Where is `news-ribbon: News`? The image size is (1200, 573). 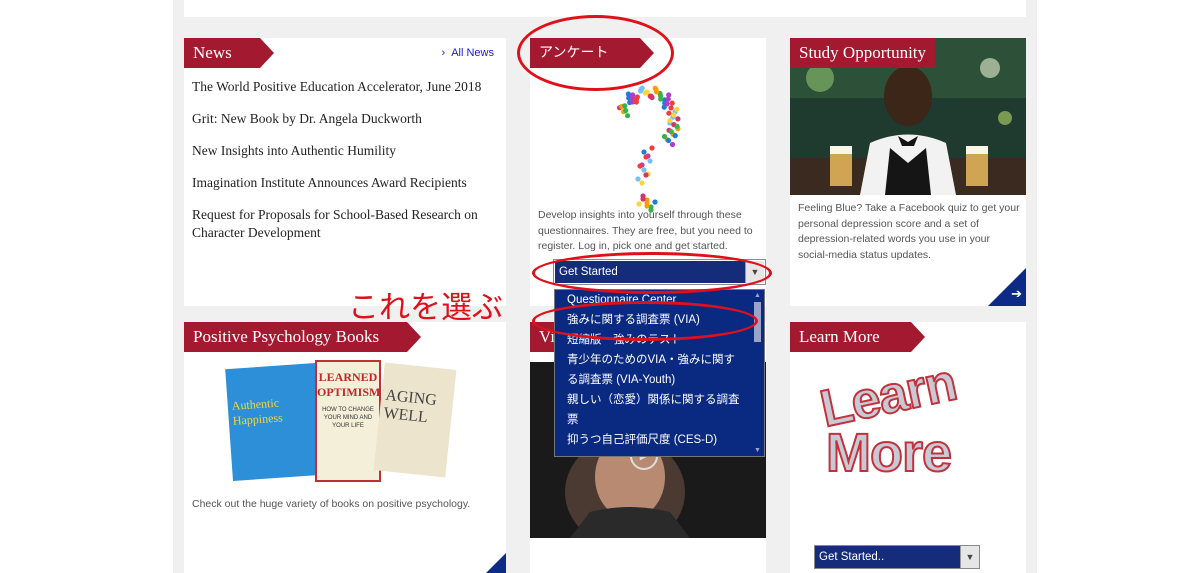 news-ribbon: News is located at coordinates (229, 53).